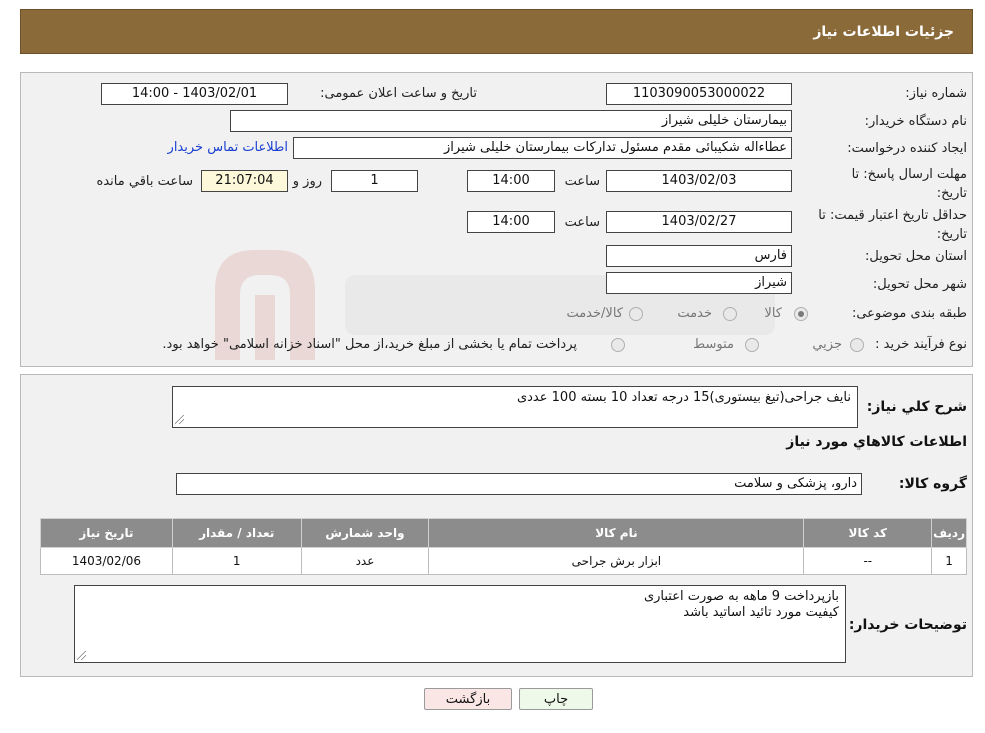 The width and height of the screenshot is (985, 733). I want to click on process-option-minor: جزیي, so click(827, 344).